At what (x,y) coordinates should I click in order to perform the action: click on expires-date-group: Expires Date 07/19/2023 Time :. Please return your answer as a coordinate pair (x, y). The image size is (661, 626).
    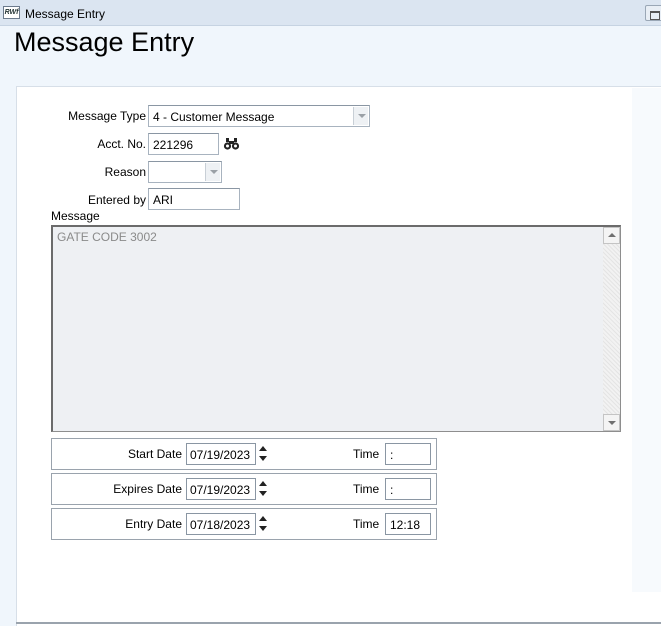
    Looking at the image, I should click on (244, 489).